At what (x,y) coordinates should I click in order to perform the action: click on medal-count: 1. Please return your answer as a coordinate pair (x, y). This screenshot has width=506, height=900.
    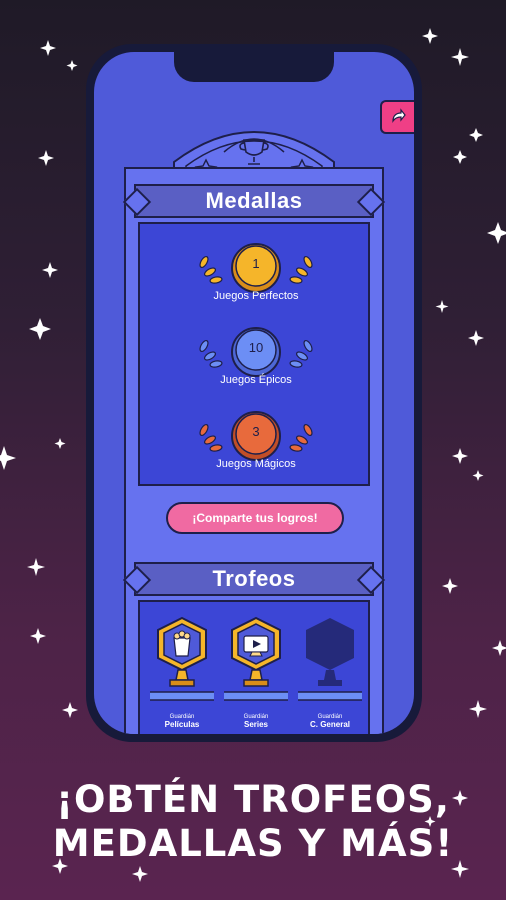
    Looking at the image, I should click on (256, 263).